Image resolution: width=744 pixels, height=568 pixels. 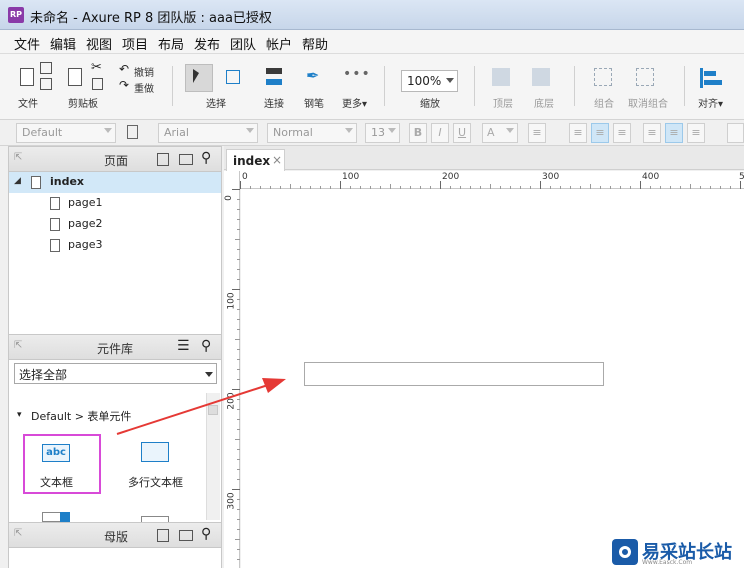 What do you see at coordinates (201, 406) in the screenshot?
I see `red-arrow-annotation` at bounding box center [201, 406].